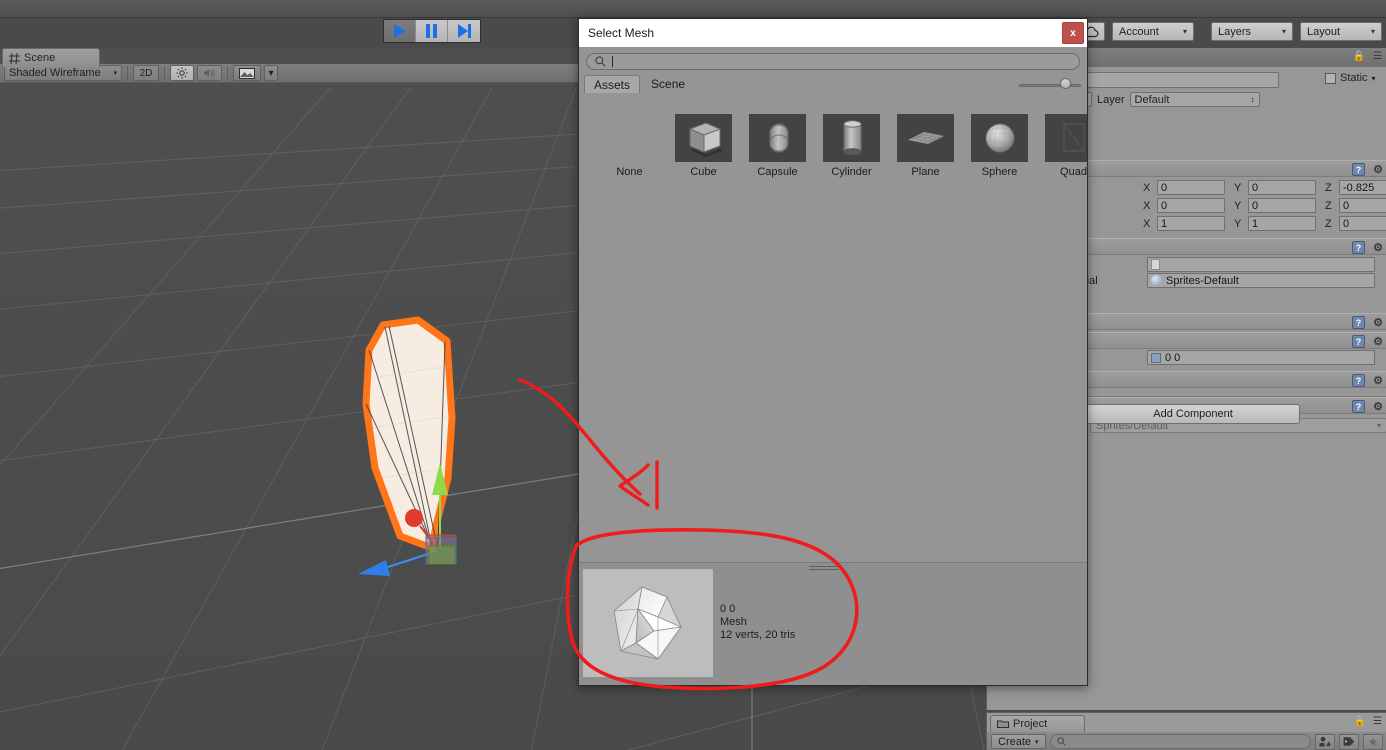 This screenshot has height=750, width=1386. I want to click on mesh-object-field: 0 0, so click(1261, 357).